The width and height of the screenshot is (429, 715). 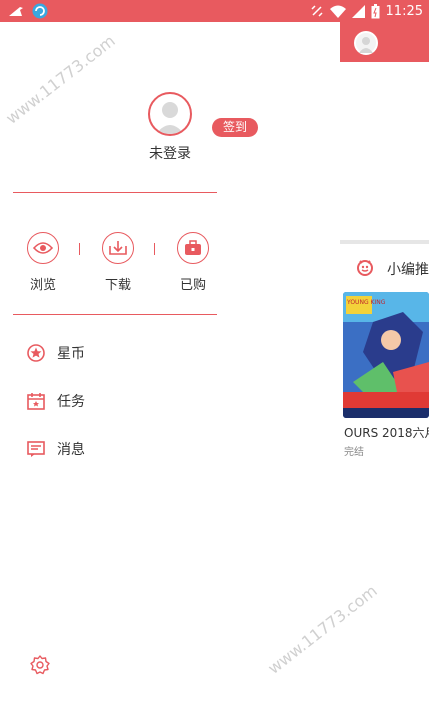 I want to click on comic-cover-art: YOUNG KING, so click(x=386, y=355).